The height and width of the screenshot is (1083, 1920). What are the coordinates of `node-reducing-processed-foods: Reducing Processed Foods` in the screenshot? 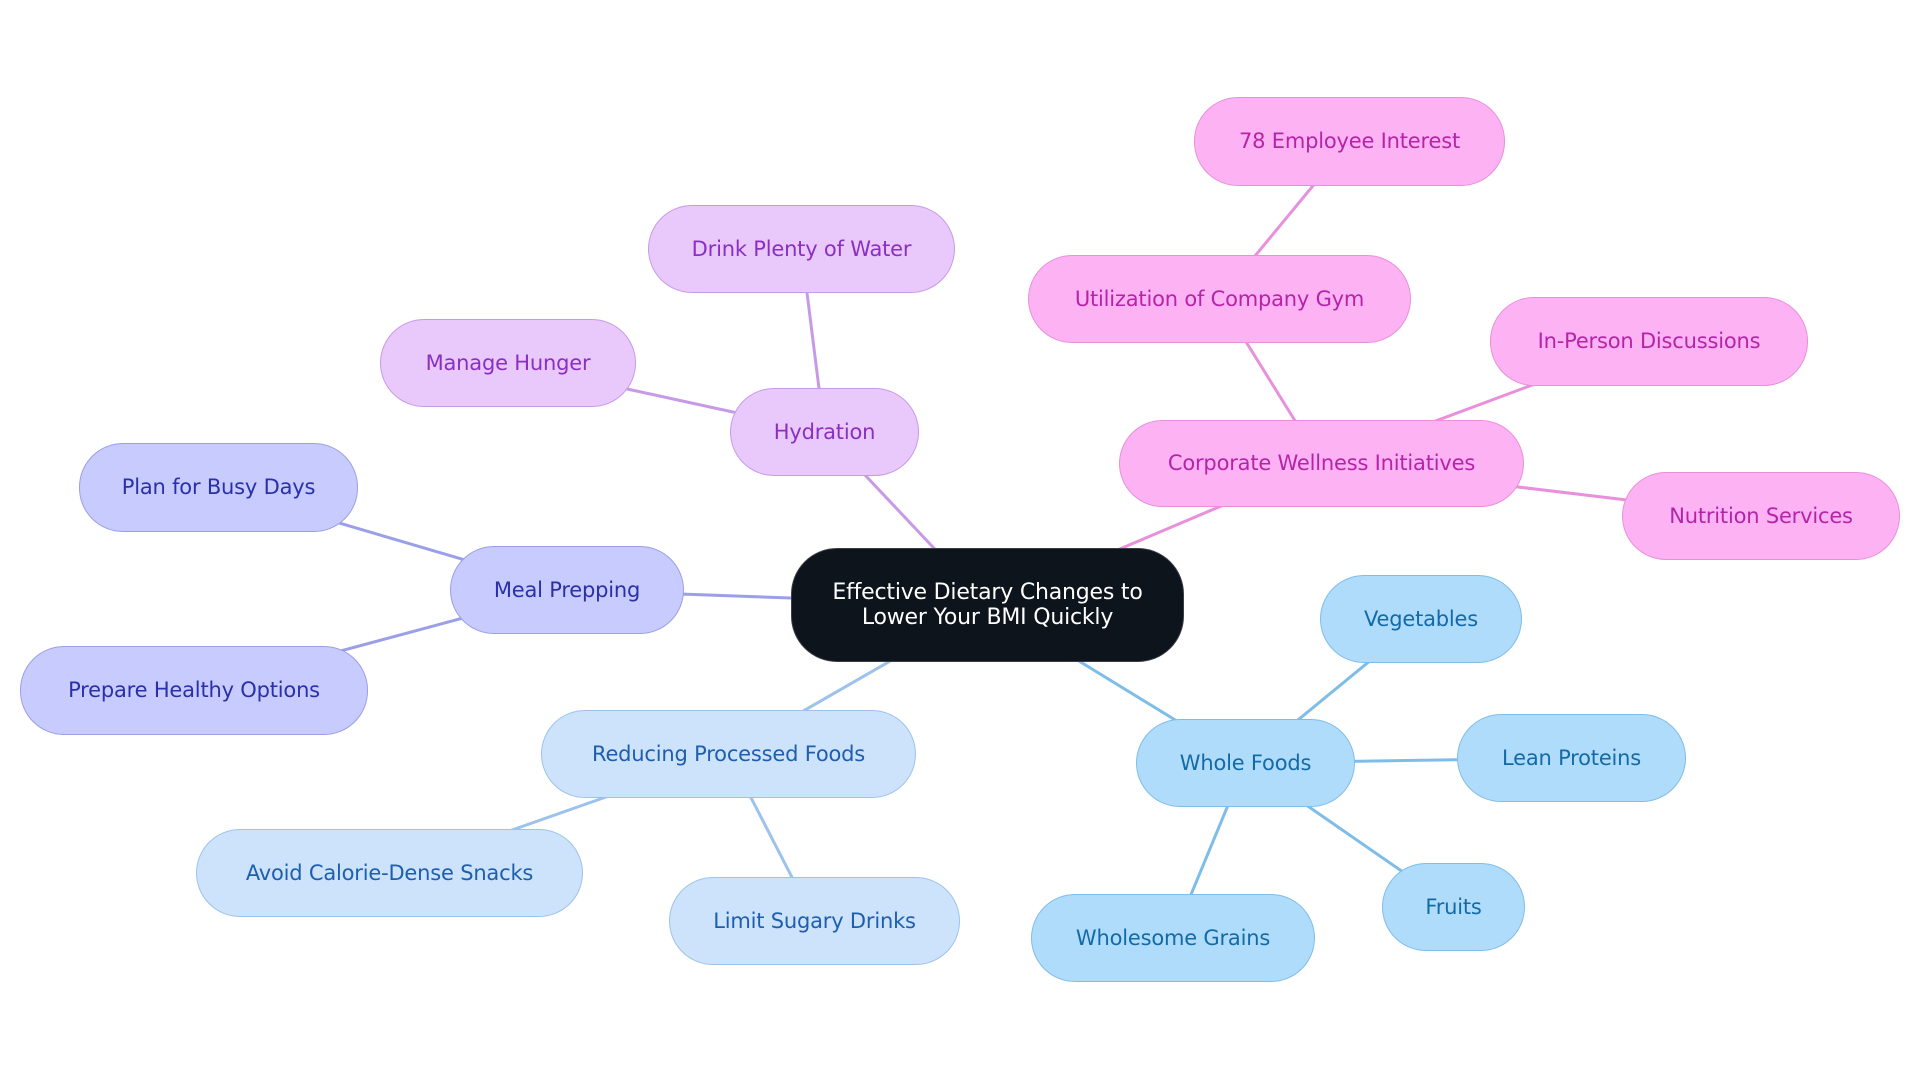 It's located at (728, 754).